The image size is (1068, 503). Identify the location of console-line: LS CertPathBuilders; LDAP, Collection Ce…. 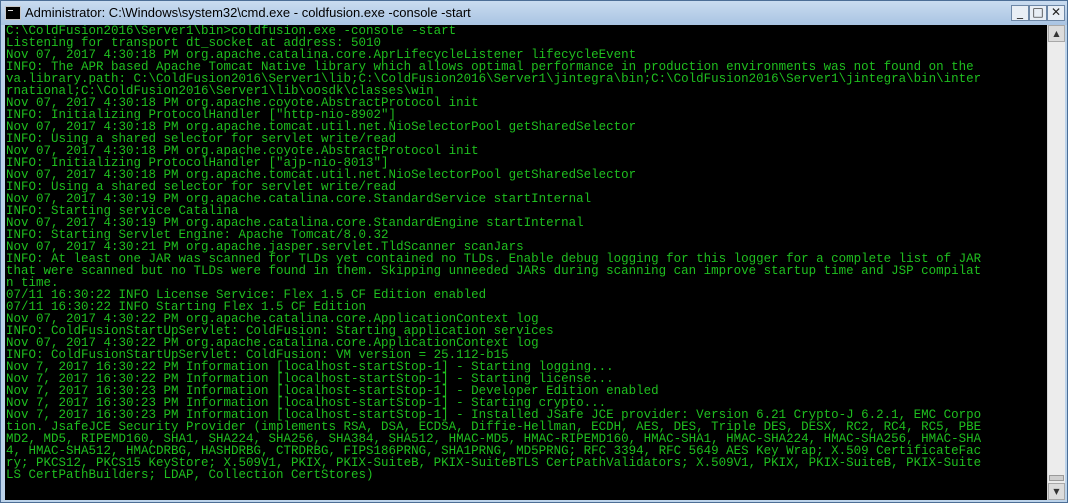
(190, 475).